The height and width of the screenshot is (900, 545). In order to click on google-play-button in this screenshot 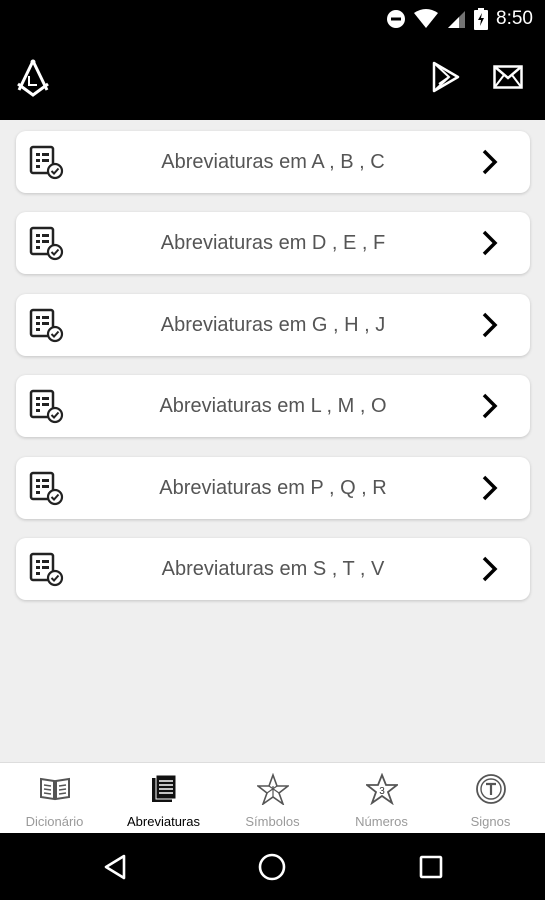, I will do `click(446, 77)`.